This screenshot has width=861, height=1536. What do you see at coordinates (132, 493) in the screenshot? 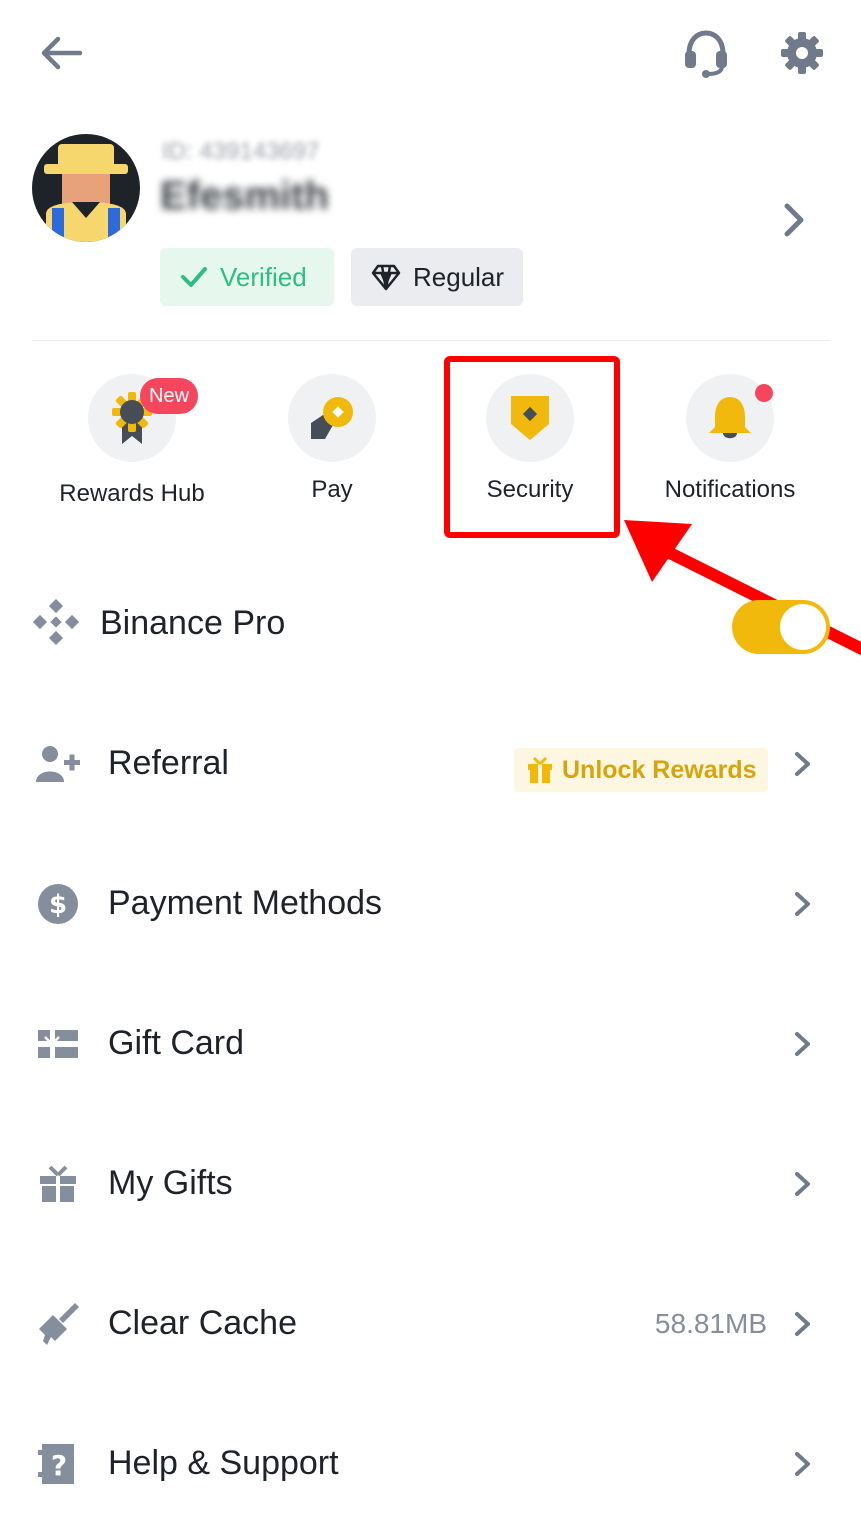
I see `shortcut-label: Rewards Hub` at bounding box center [132, 493].